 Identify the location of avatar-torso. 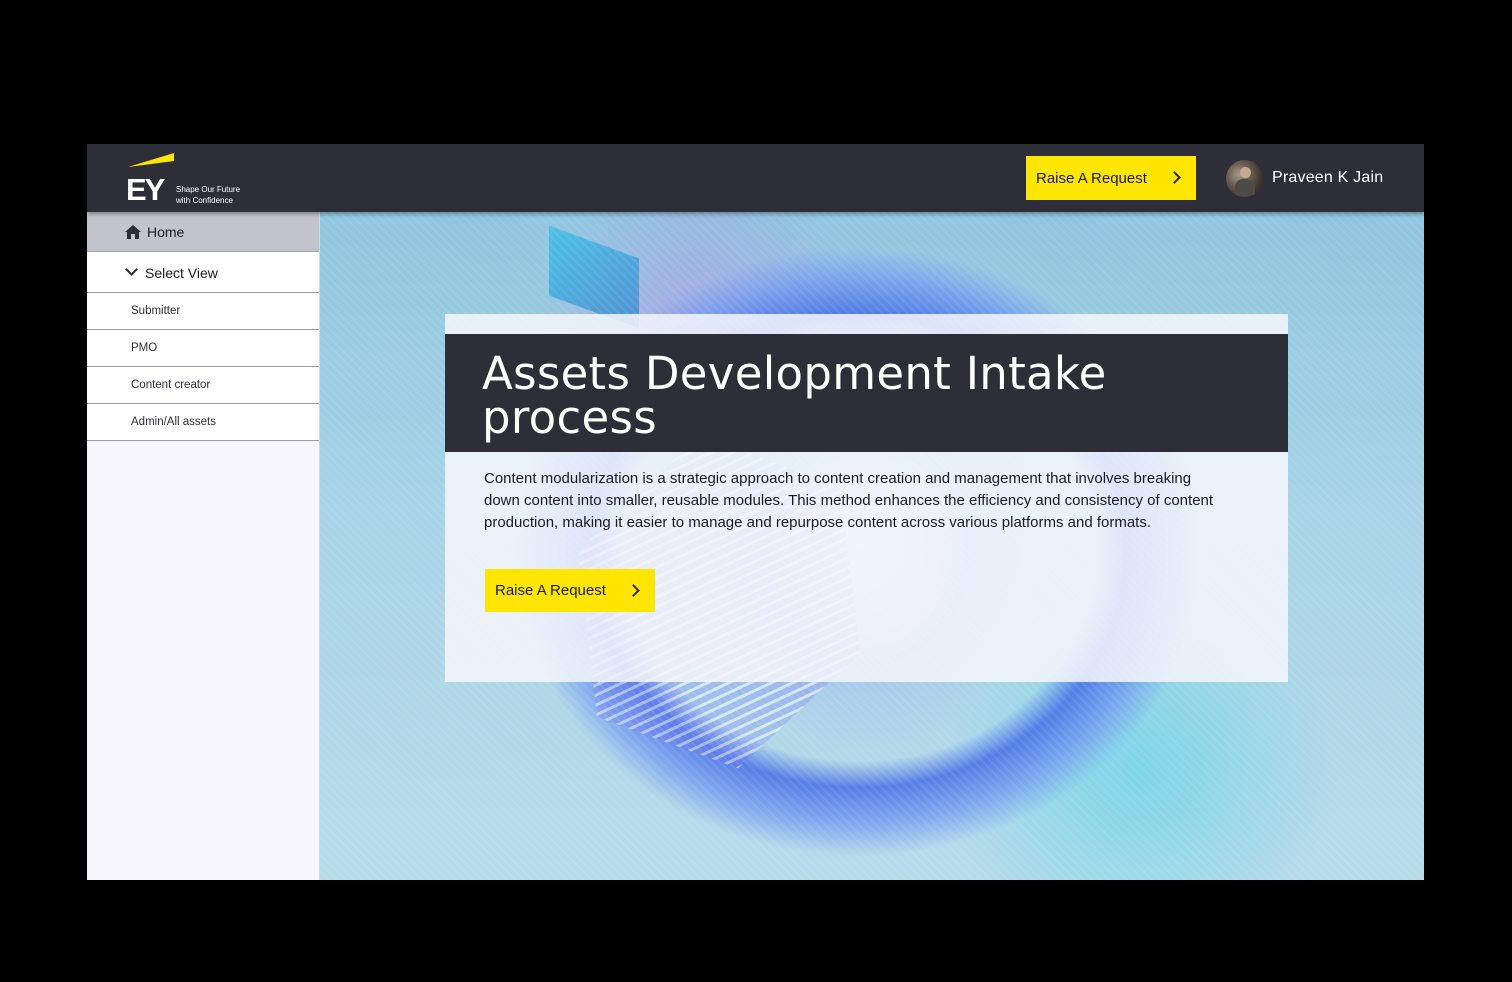
(1245, 187).